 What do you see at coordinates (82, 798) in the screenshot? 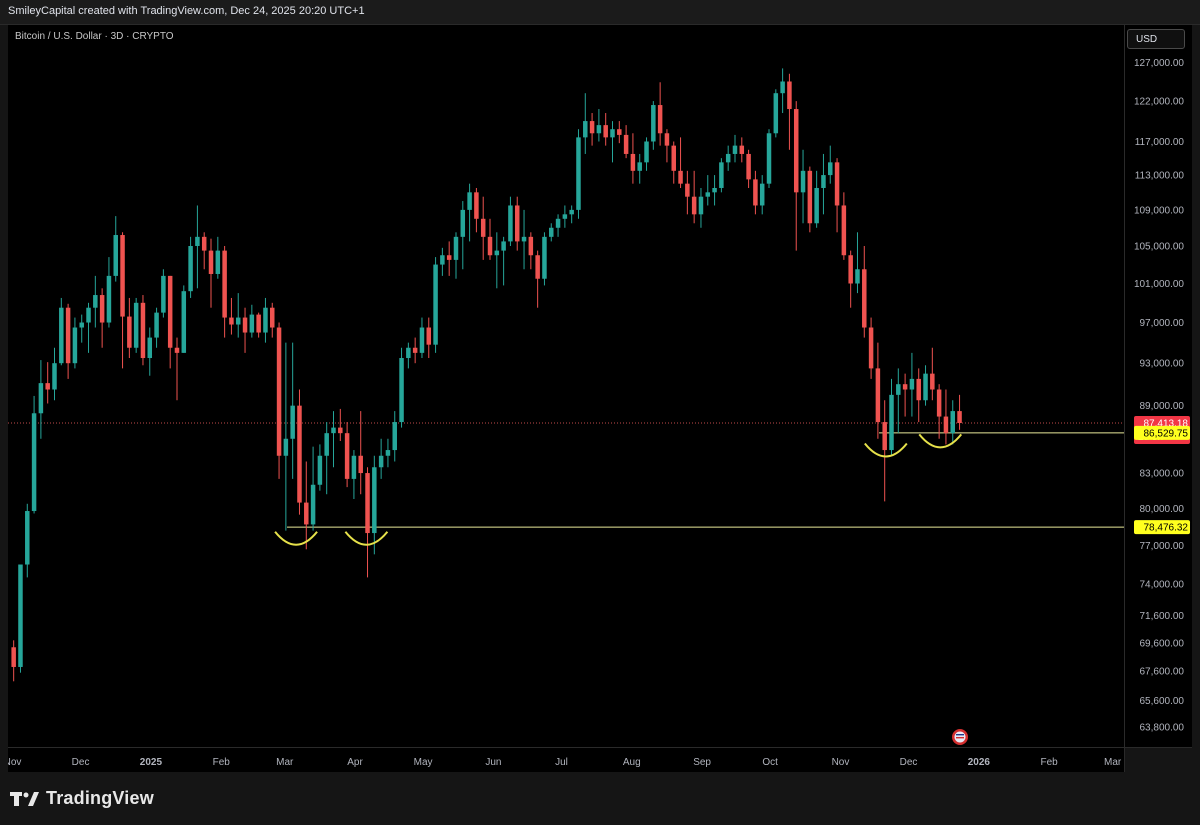
I see `tradingview-brand: TradingView` at bounding box center [82, 798].